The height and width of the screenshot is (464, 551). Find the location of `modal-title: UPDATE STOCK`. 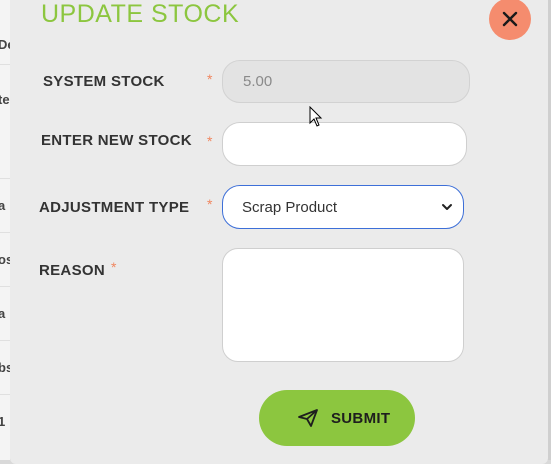

modal-title: UPDATE STOCK is located at coordinates (140, 14).